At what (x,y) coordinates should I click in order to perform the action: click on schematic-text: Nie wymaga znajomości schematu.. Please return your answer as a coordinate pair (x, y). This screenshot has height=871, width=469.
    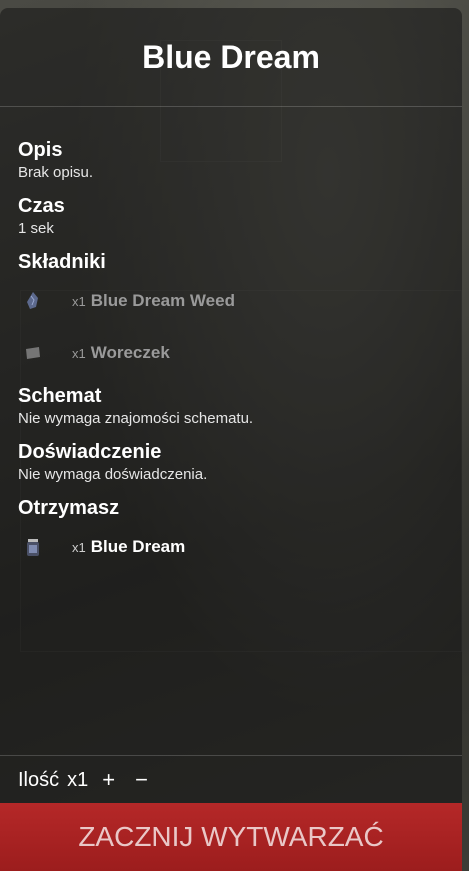
    Looking at the image, I should click on (136, 418).